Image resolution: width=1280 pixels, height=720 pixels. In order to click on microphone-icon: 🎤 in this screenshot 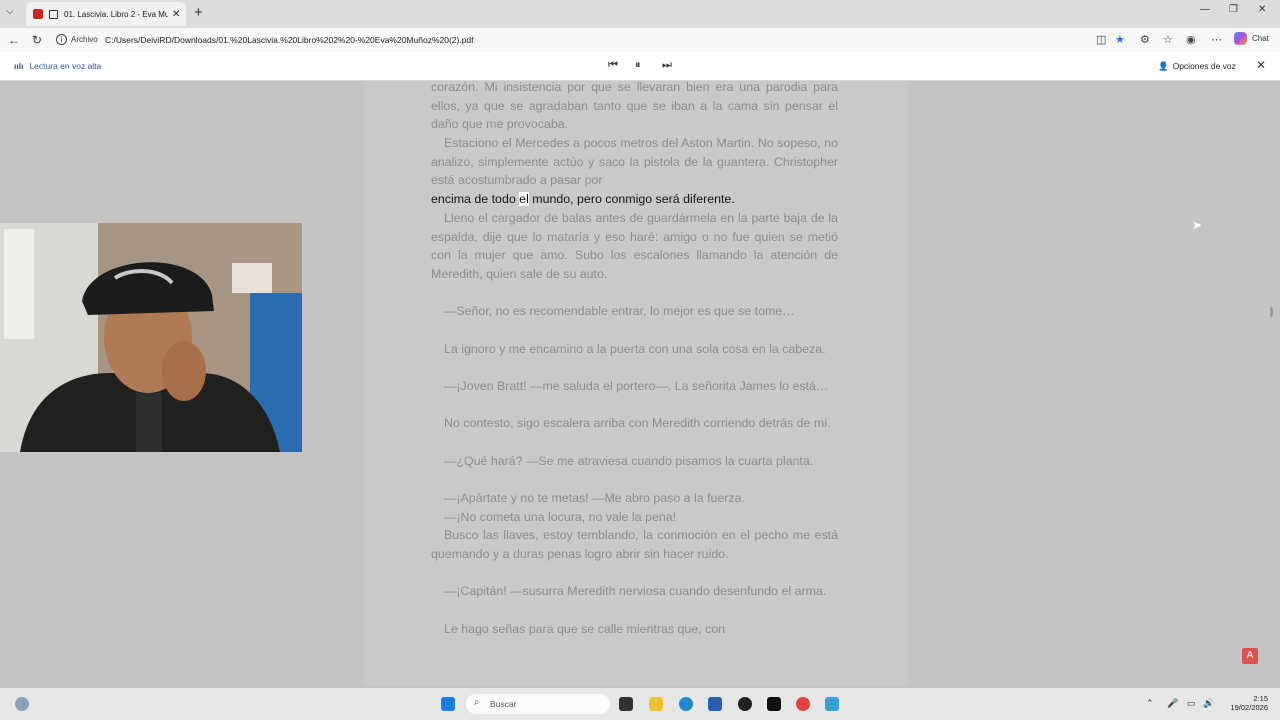, I will do `click(1172, 703)`.